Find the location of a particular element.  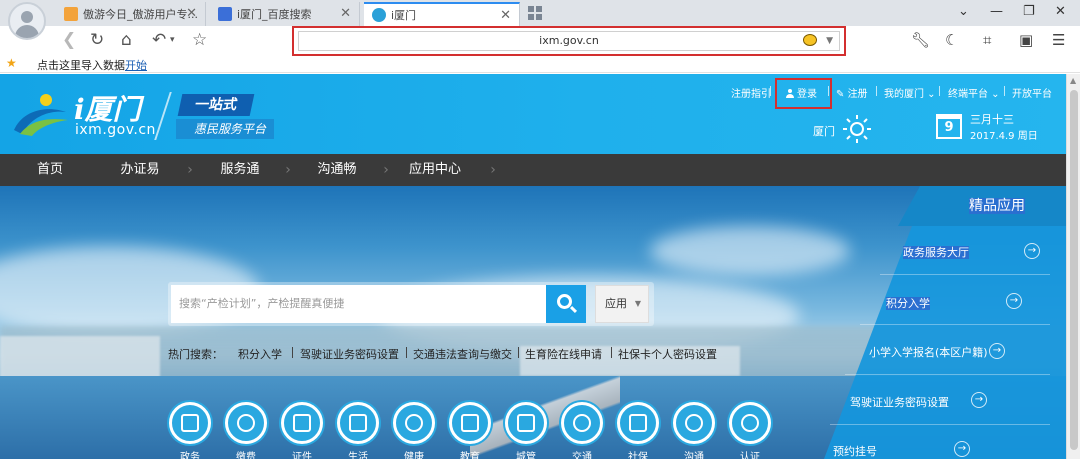

featured-app-primary-enrollment: 小学入学报名(本区户籍) is located at coordinates (928, 352).